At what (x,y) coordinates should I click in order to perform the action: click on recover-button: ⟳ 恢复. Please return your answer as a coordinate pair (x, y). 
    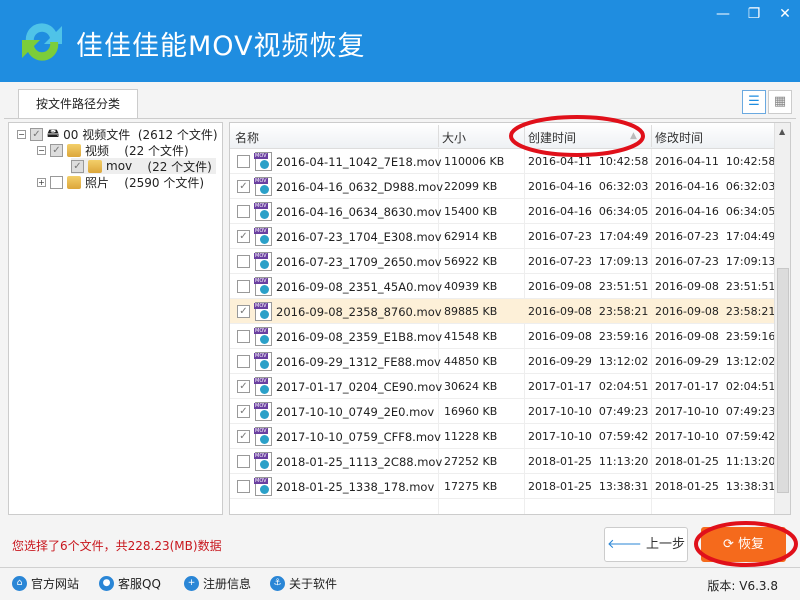
    Looking at the image, I should click on (743, 544).